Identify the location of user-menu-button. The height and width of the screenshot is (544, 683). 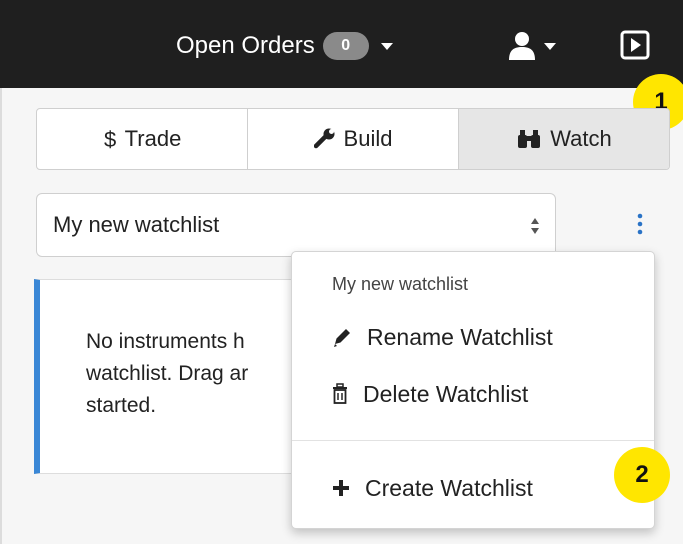
(538, 46).